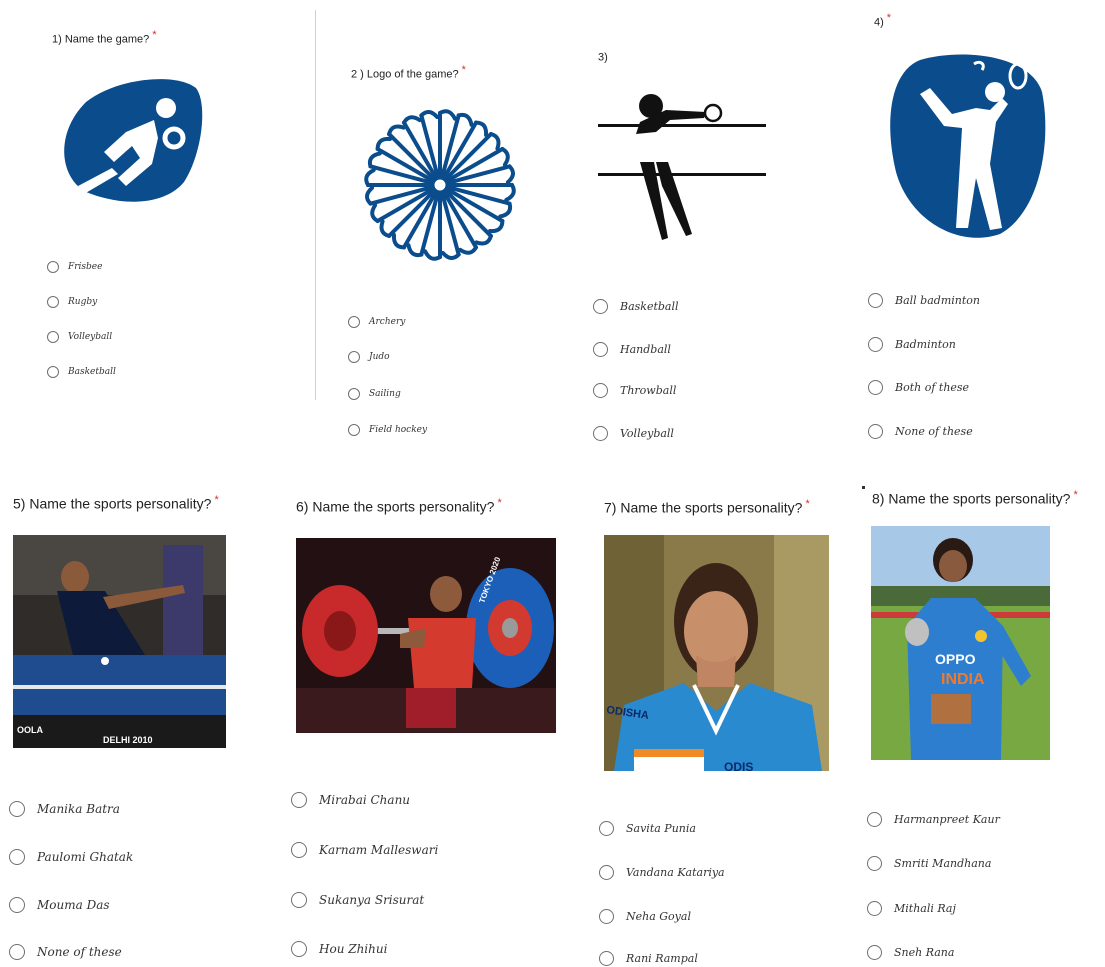 The width and height of the screenshot is (1105, 967). I want to click on q4-option-3: Both of these, so click(918, 387).